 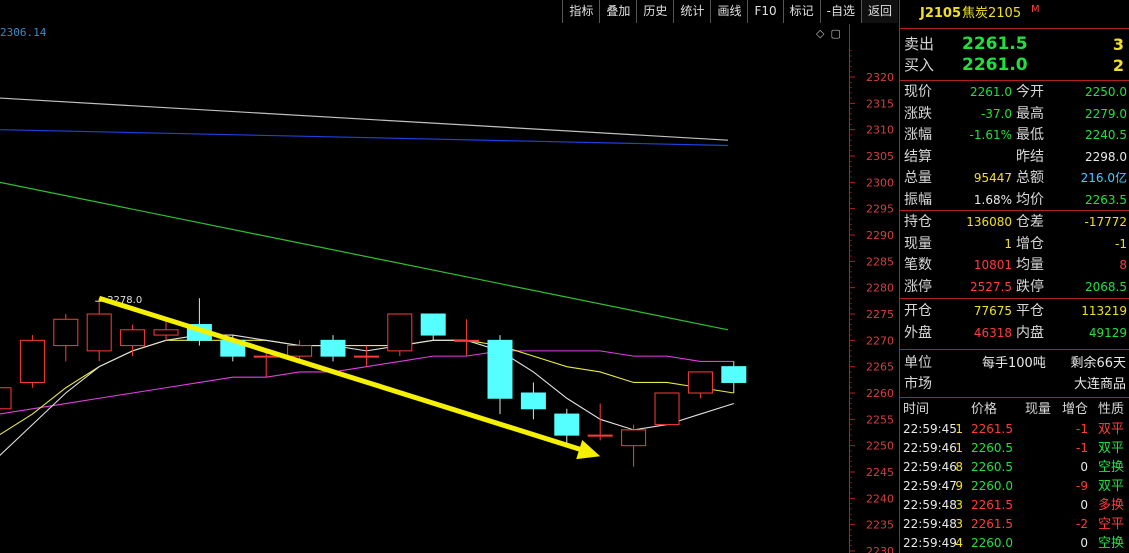 I want to click on ma-line-gray, so click(x=364, y=119).